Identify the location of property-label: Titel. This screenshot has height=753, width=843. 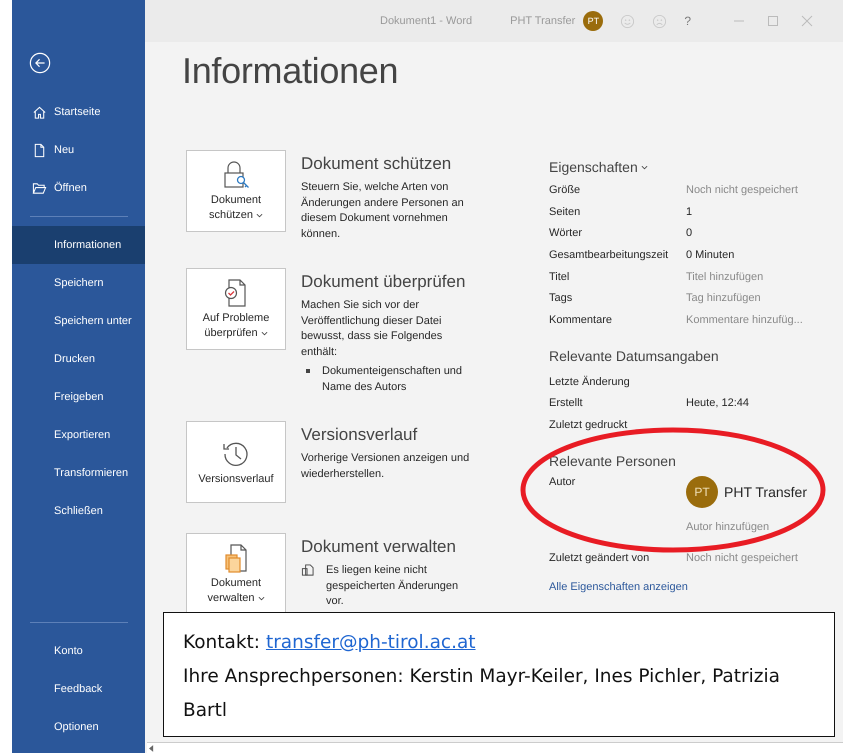
(559, 276).